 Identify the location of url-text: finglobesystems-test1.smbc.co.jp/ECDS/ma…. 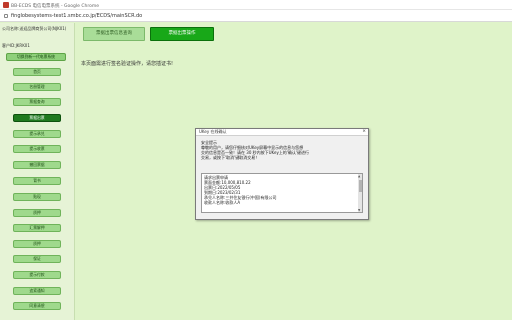
(76, 16).